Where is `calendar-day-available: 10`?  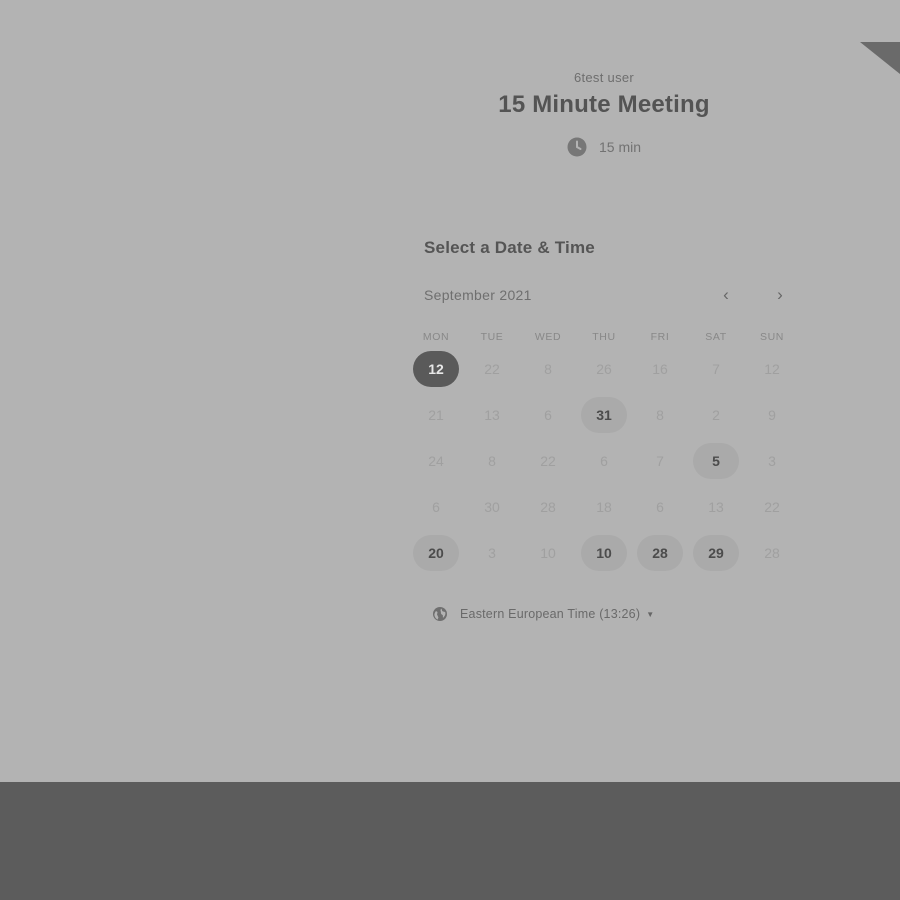
calendar-day-available: 10 is located at coordinates (604, 553).